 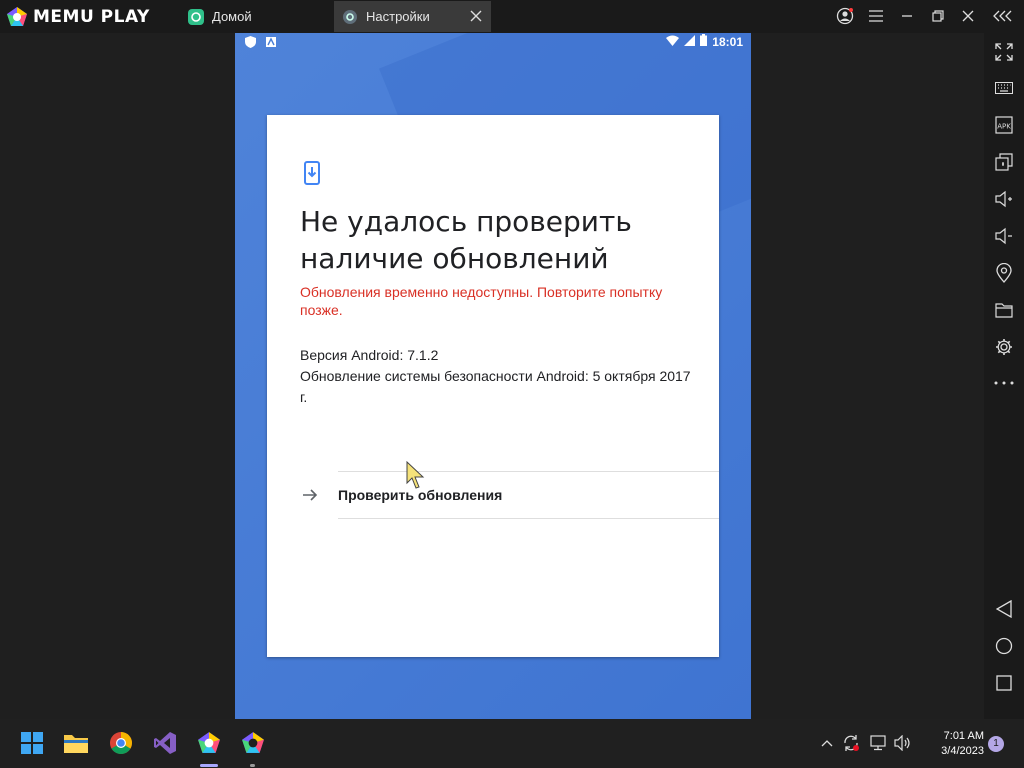 What do you see at coordinates (196, 16) in the screenshot?
I see `home-app-icon` at bounding box center [196, 16].